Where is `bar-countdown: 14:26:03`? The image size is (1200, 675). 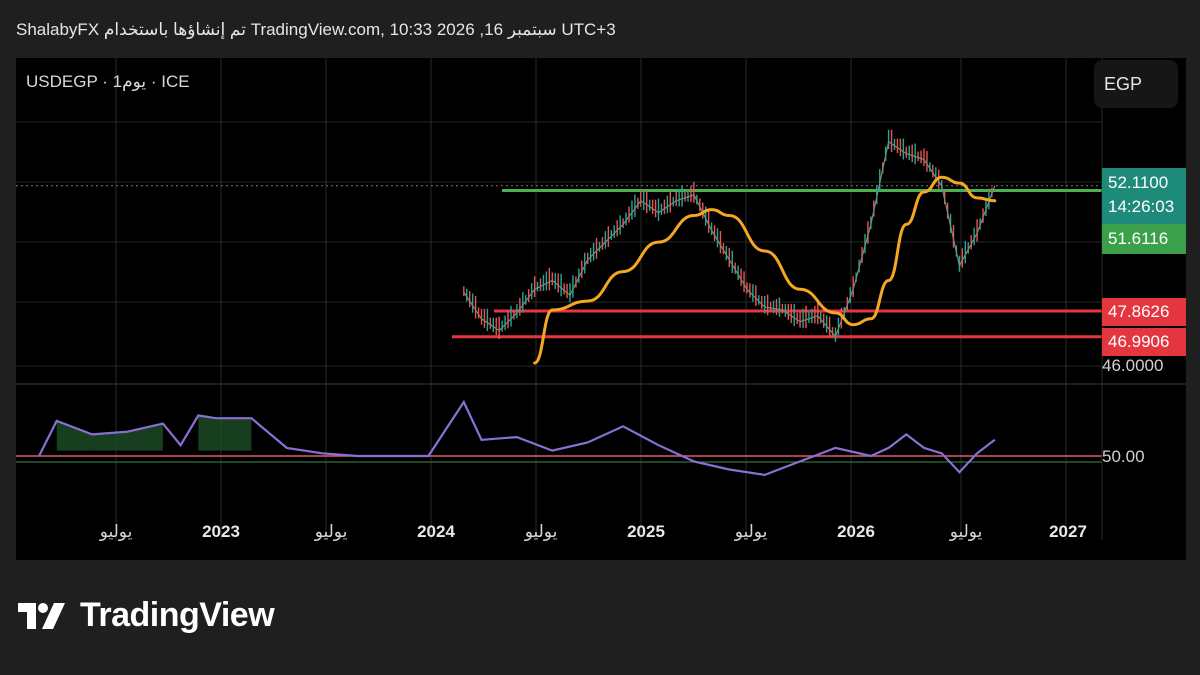
bar-countdown: 14:26:03 is located at coordinates (1141, 206).